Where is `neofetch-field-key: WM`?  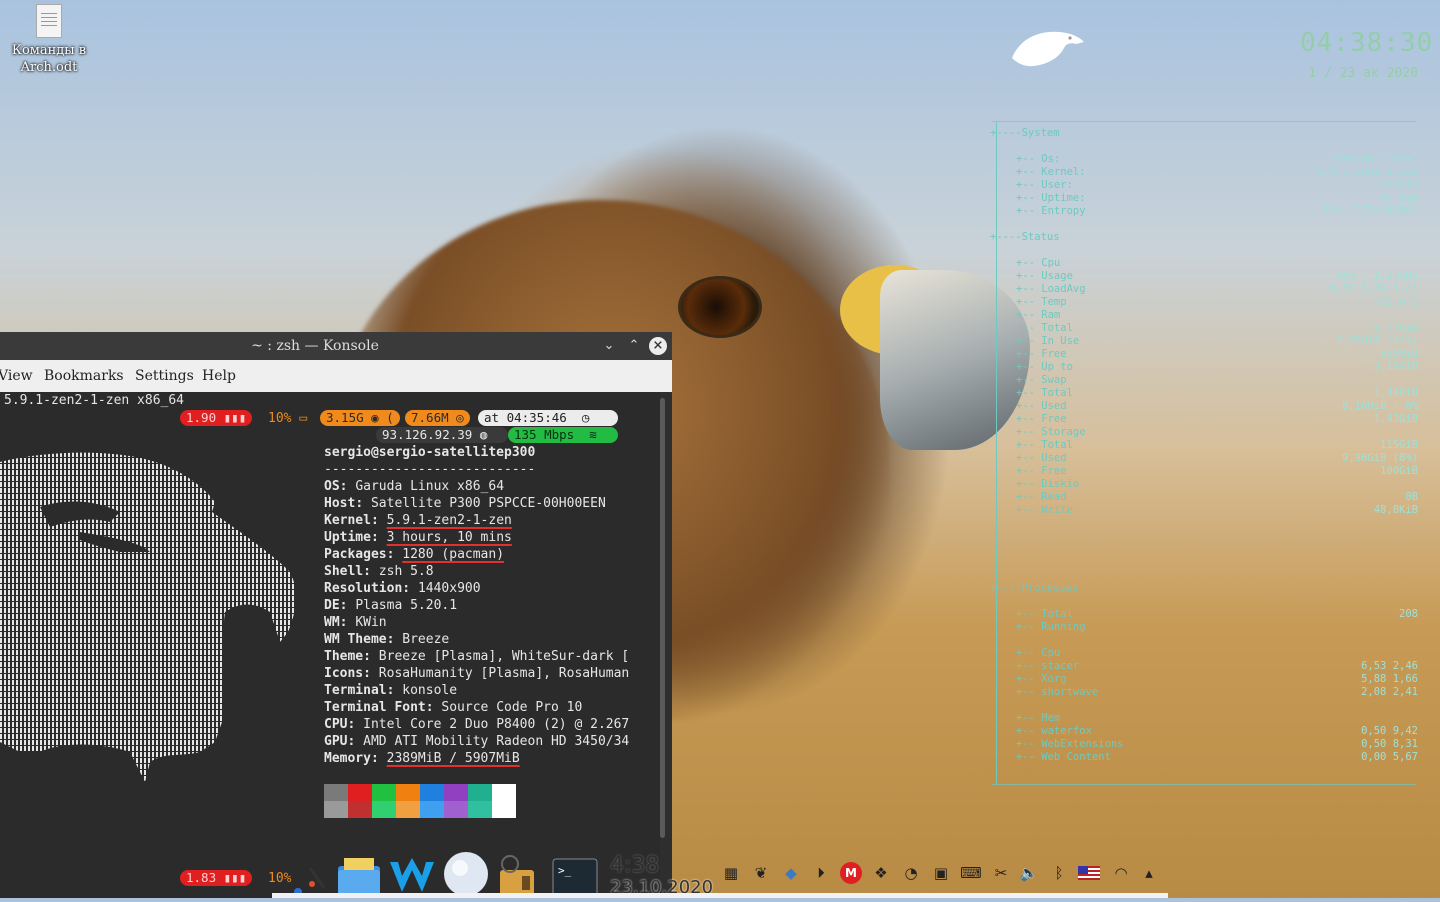
neofetch-field-key: WM is located at coordinates (332, 622).